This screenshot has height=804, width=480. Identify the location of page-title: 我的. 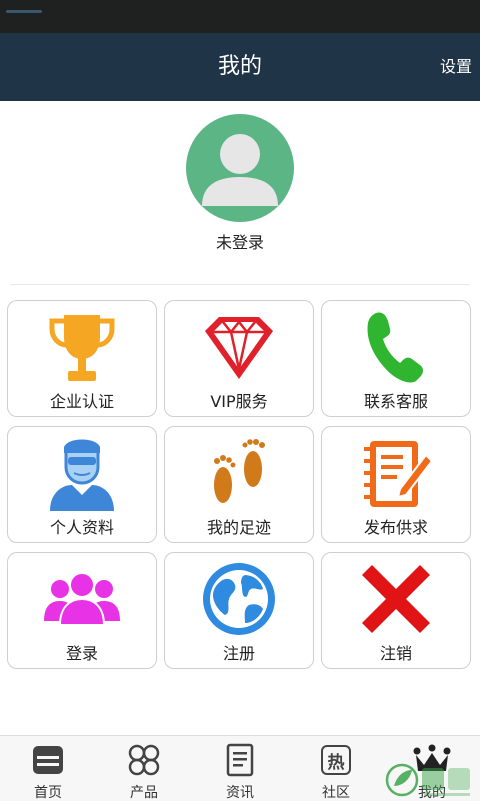
(239, 66).